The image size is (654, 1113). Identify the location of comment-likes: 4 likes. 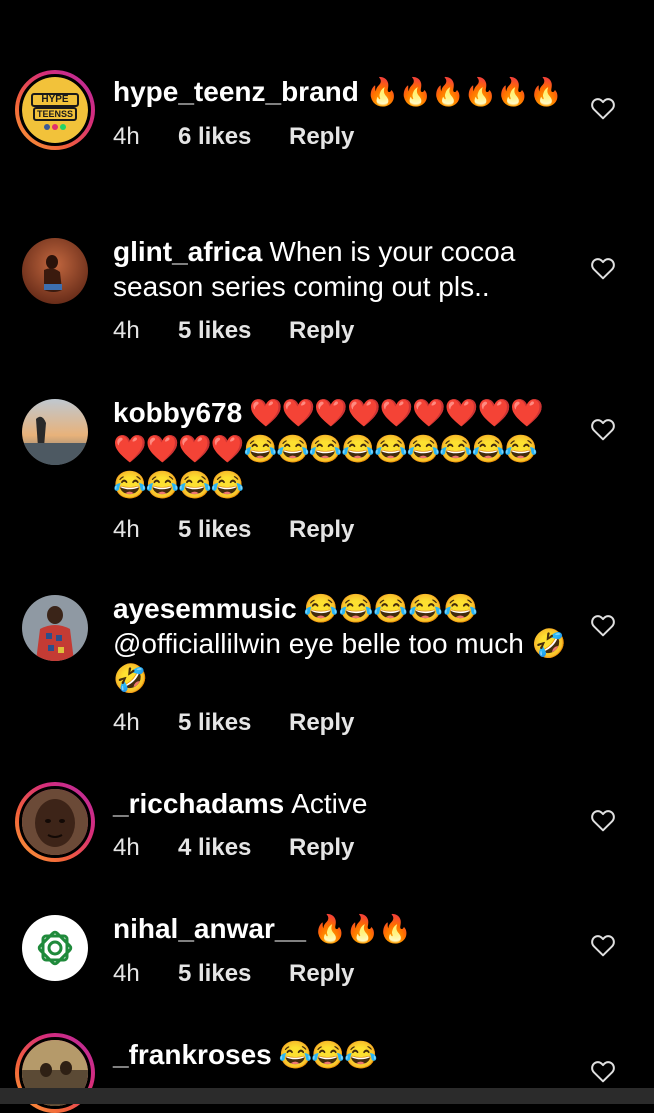
(233, 848).